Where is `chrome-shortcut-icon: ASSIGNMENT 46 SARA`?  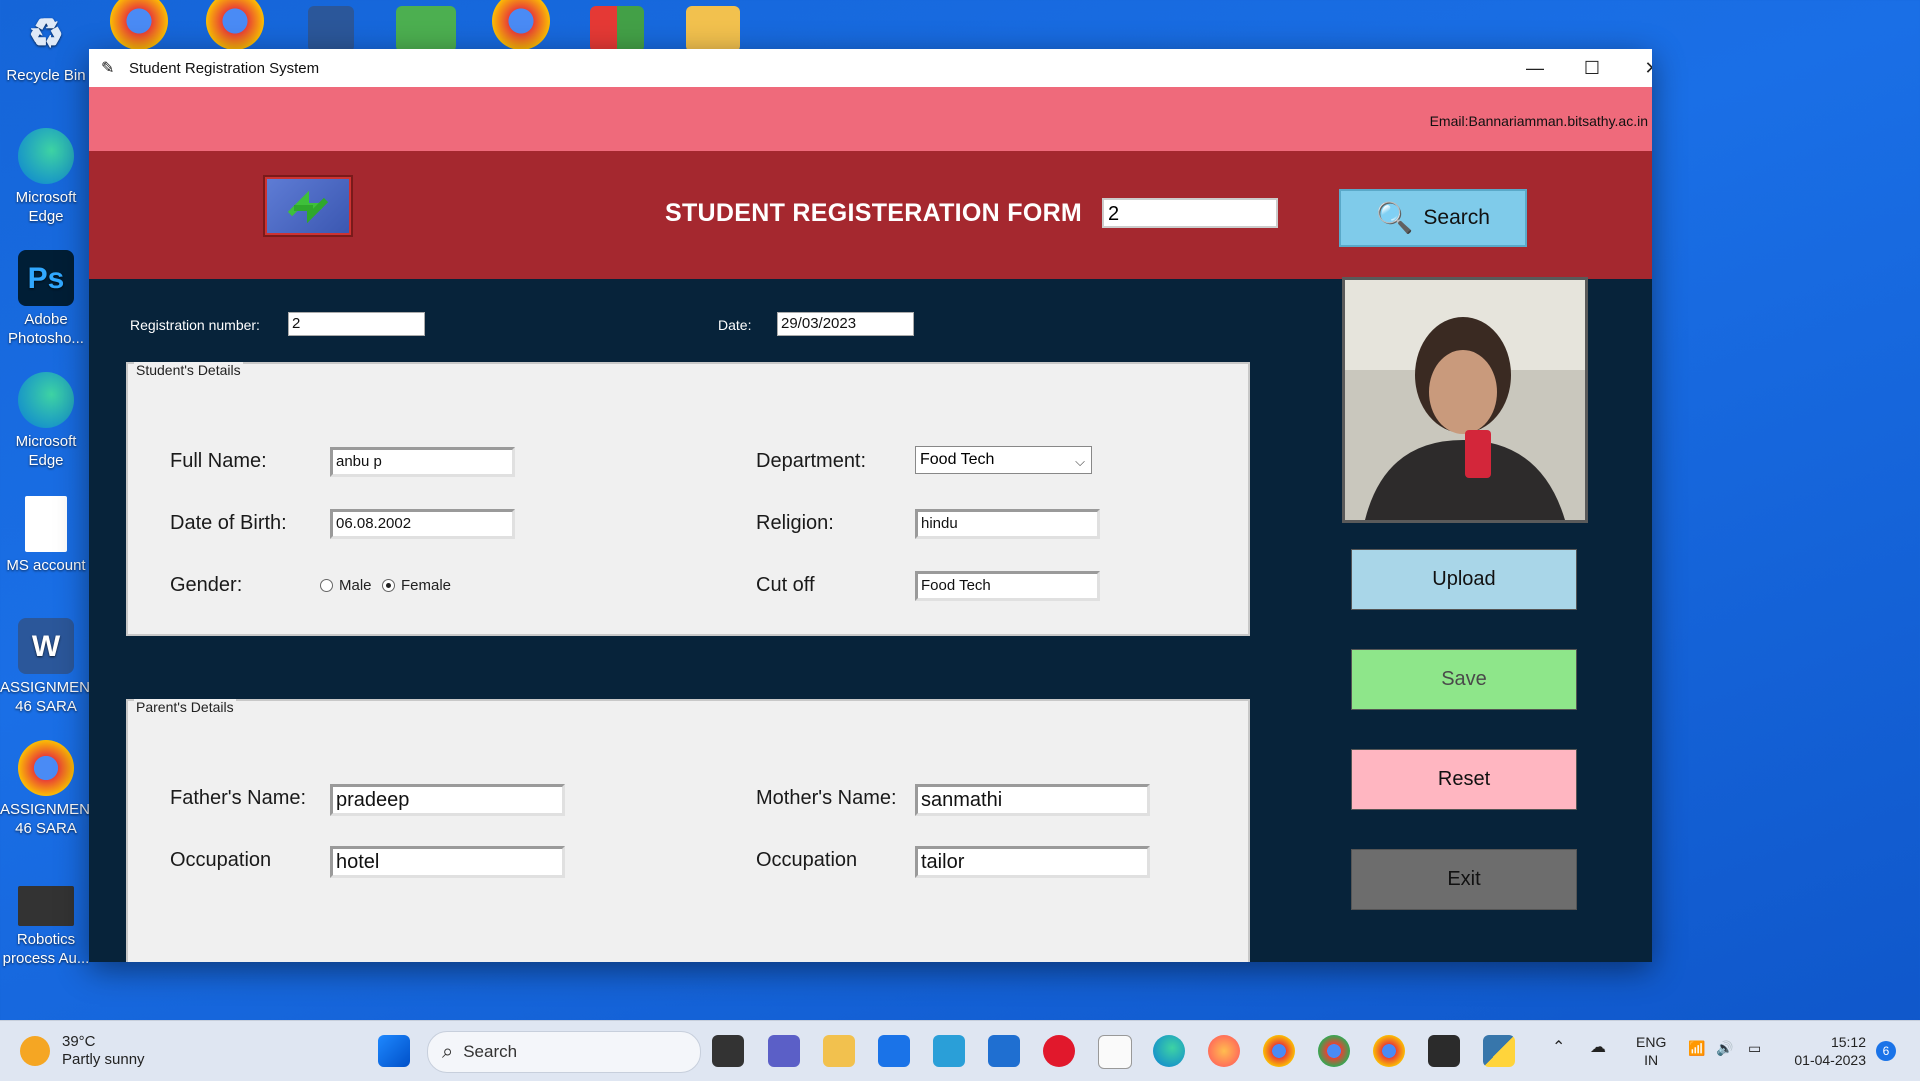 chrome-shortcut-icon: ASSIGNMENT 46 SARA is located at coordinates (49, 789).